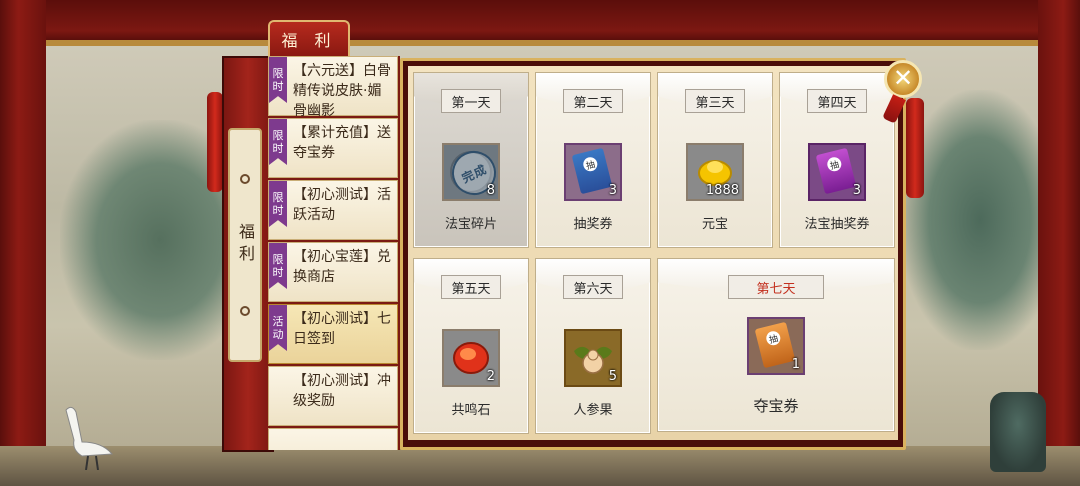 Image resolution: width=1080 pixels, height=486 pixels. I want to click on day-label: 第四天, so click(837, 101).